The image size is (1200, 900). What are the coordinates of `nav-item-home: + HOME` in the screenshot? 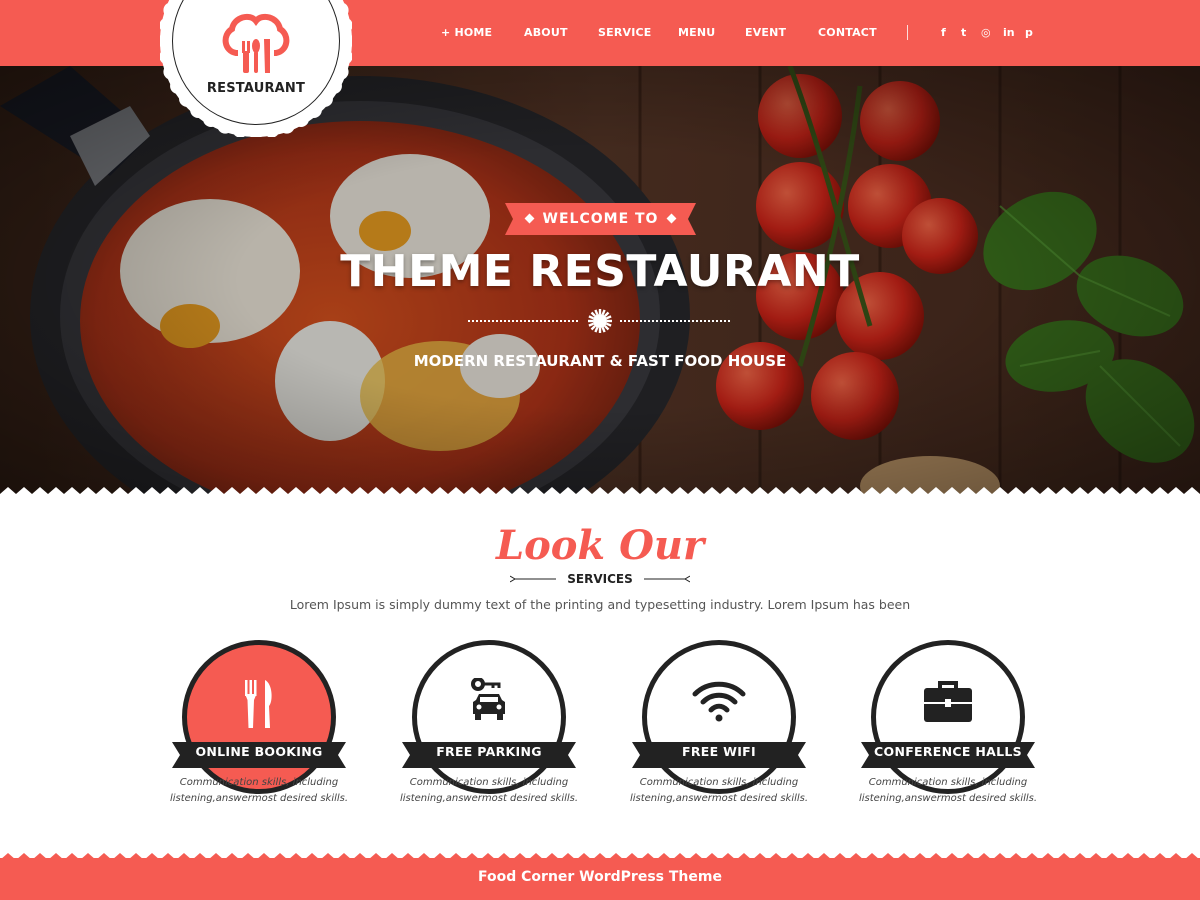 It's located at (466, 32).